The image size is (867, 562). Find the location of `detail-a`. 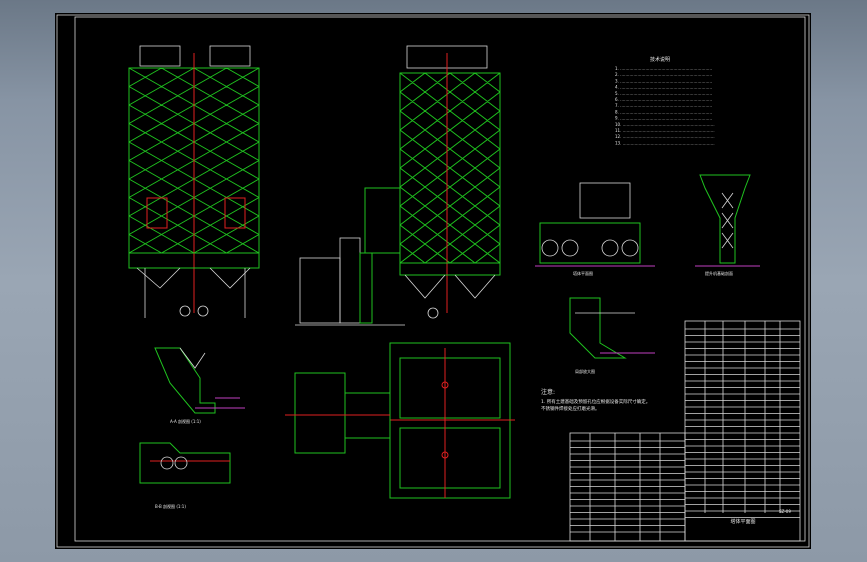

detail-a is located at coordinates (612, 328).